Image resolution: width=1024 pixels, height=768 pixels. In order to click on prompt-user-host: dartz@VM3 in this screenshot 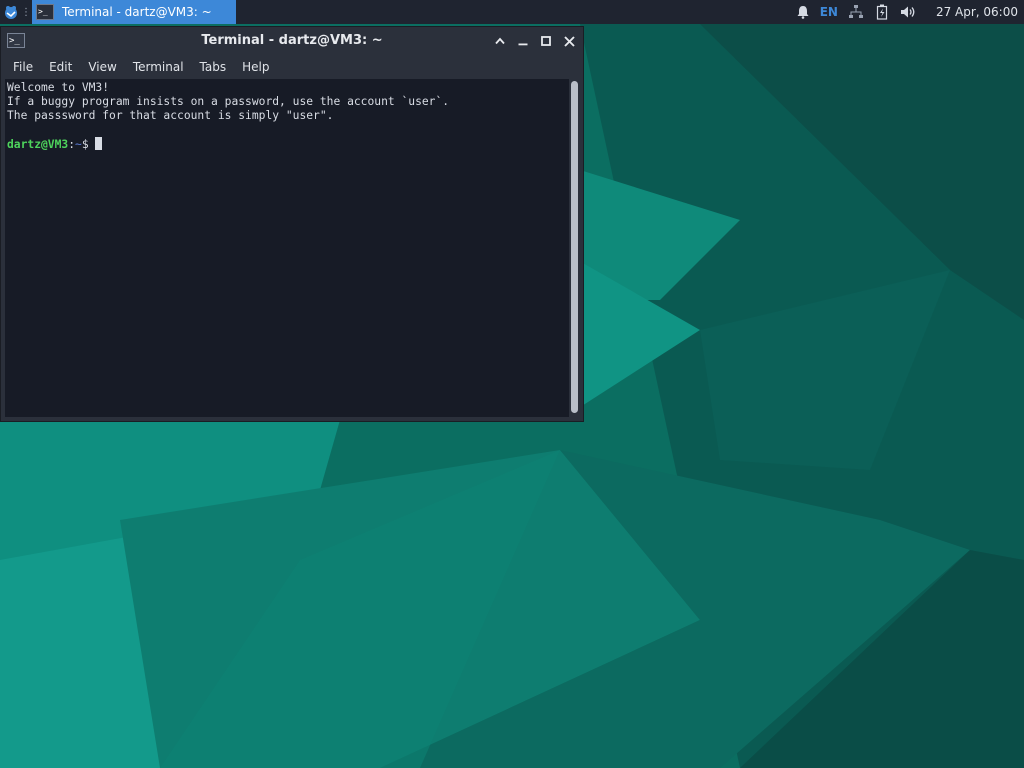, I will do `click(38, 144)`.